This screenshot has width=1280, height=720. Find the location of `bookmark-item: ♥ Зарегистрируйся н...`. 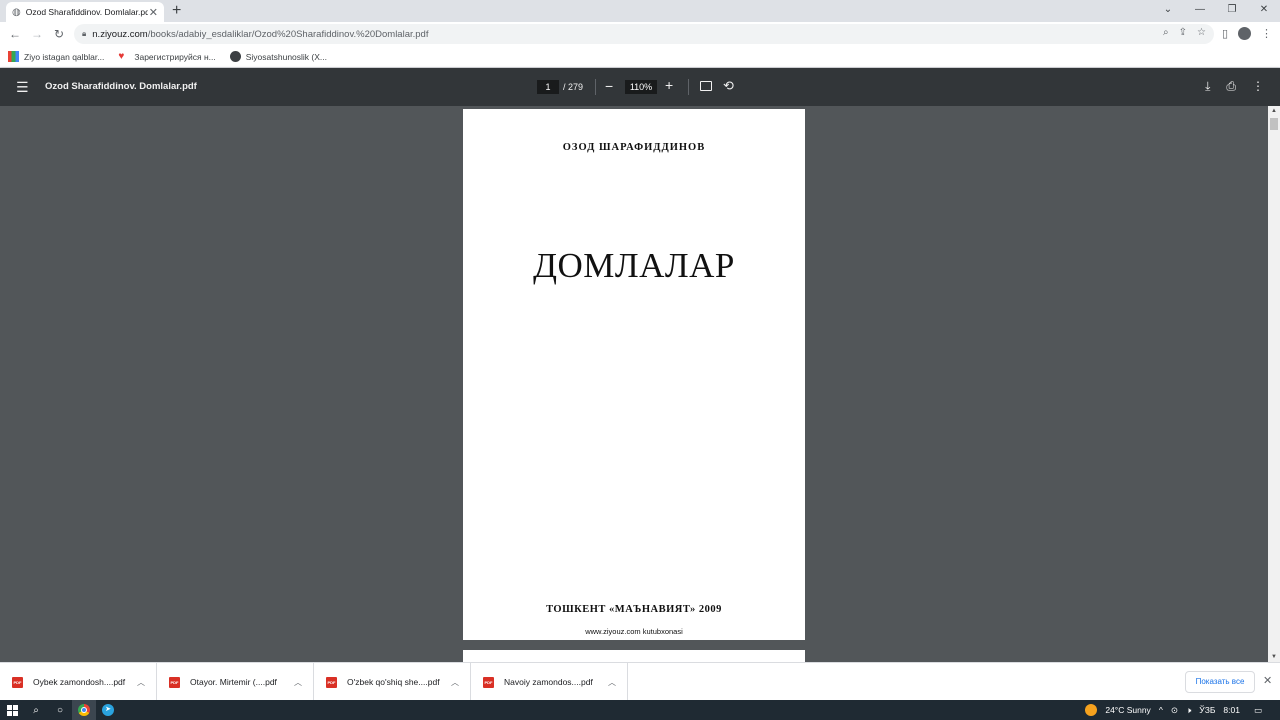

bookmark-item: ♥ Зарегистрируйся н... is located at coordinates (166, 56).